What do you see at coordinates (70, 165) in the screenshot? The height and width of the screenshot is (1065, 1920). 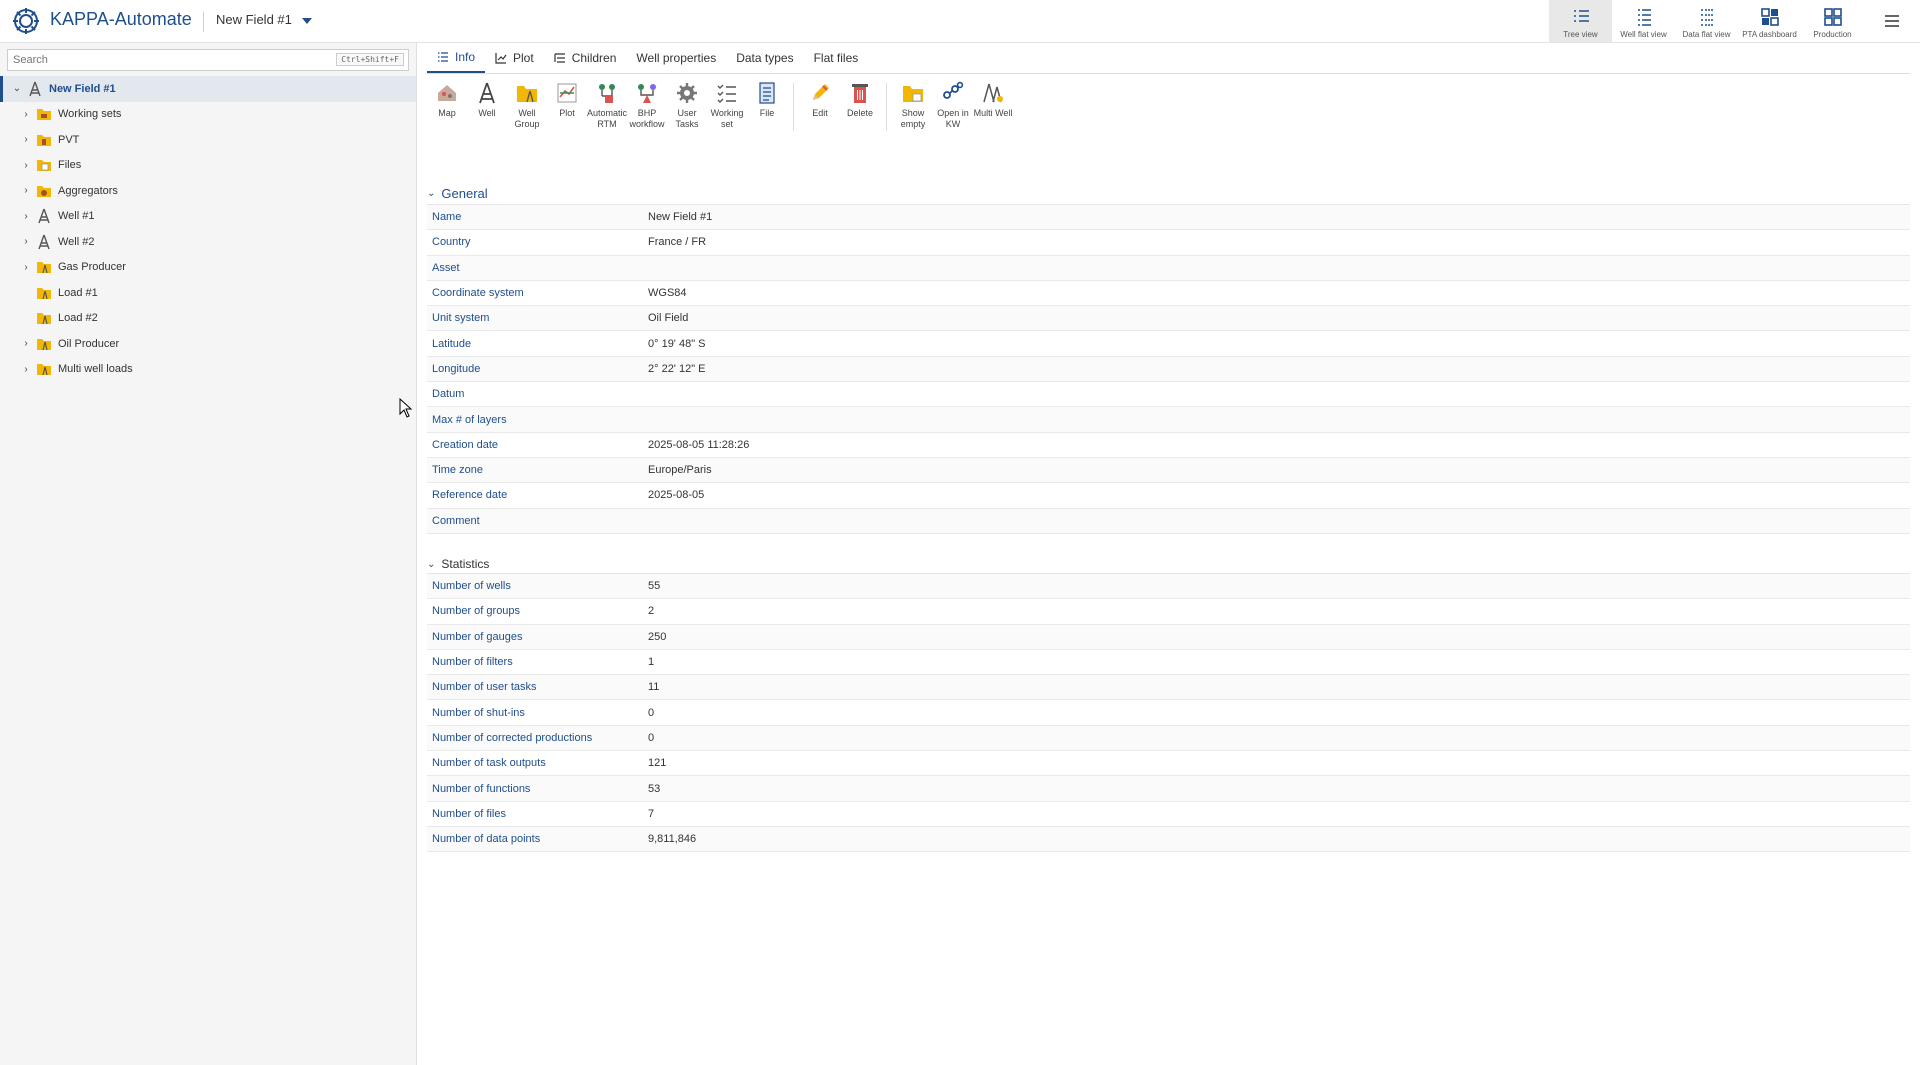 I see `tree-item-label: Files` at bounding box center [70, 165].